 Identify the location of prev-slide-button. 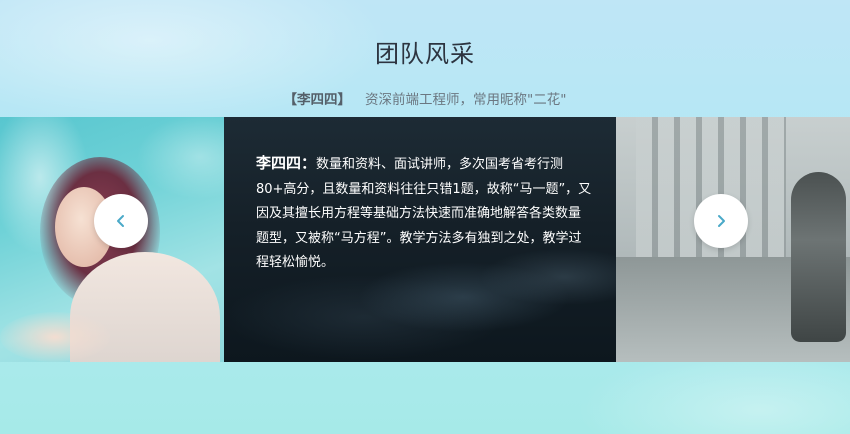
(121, 221).